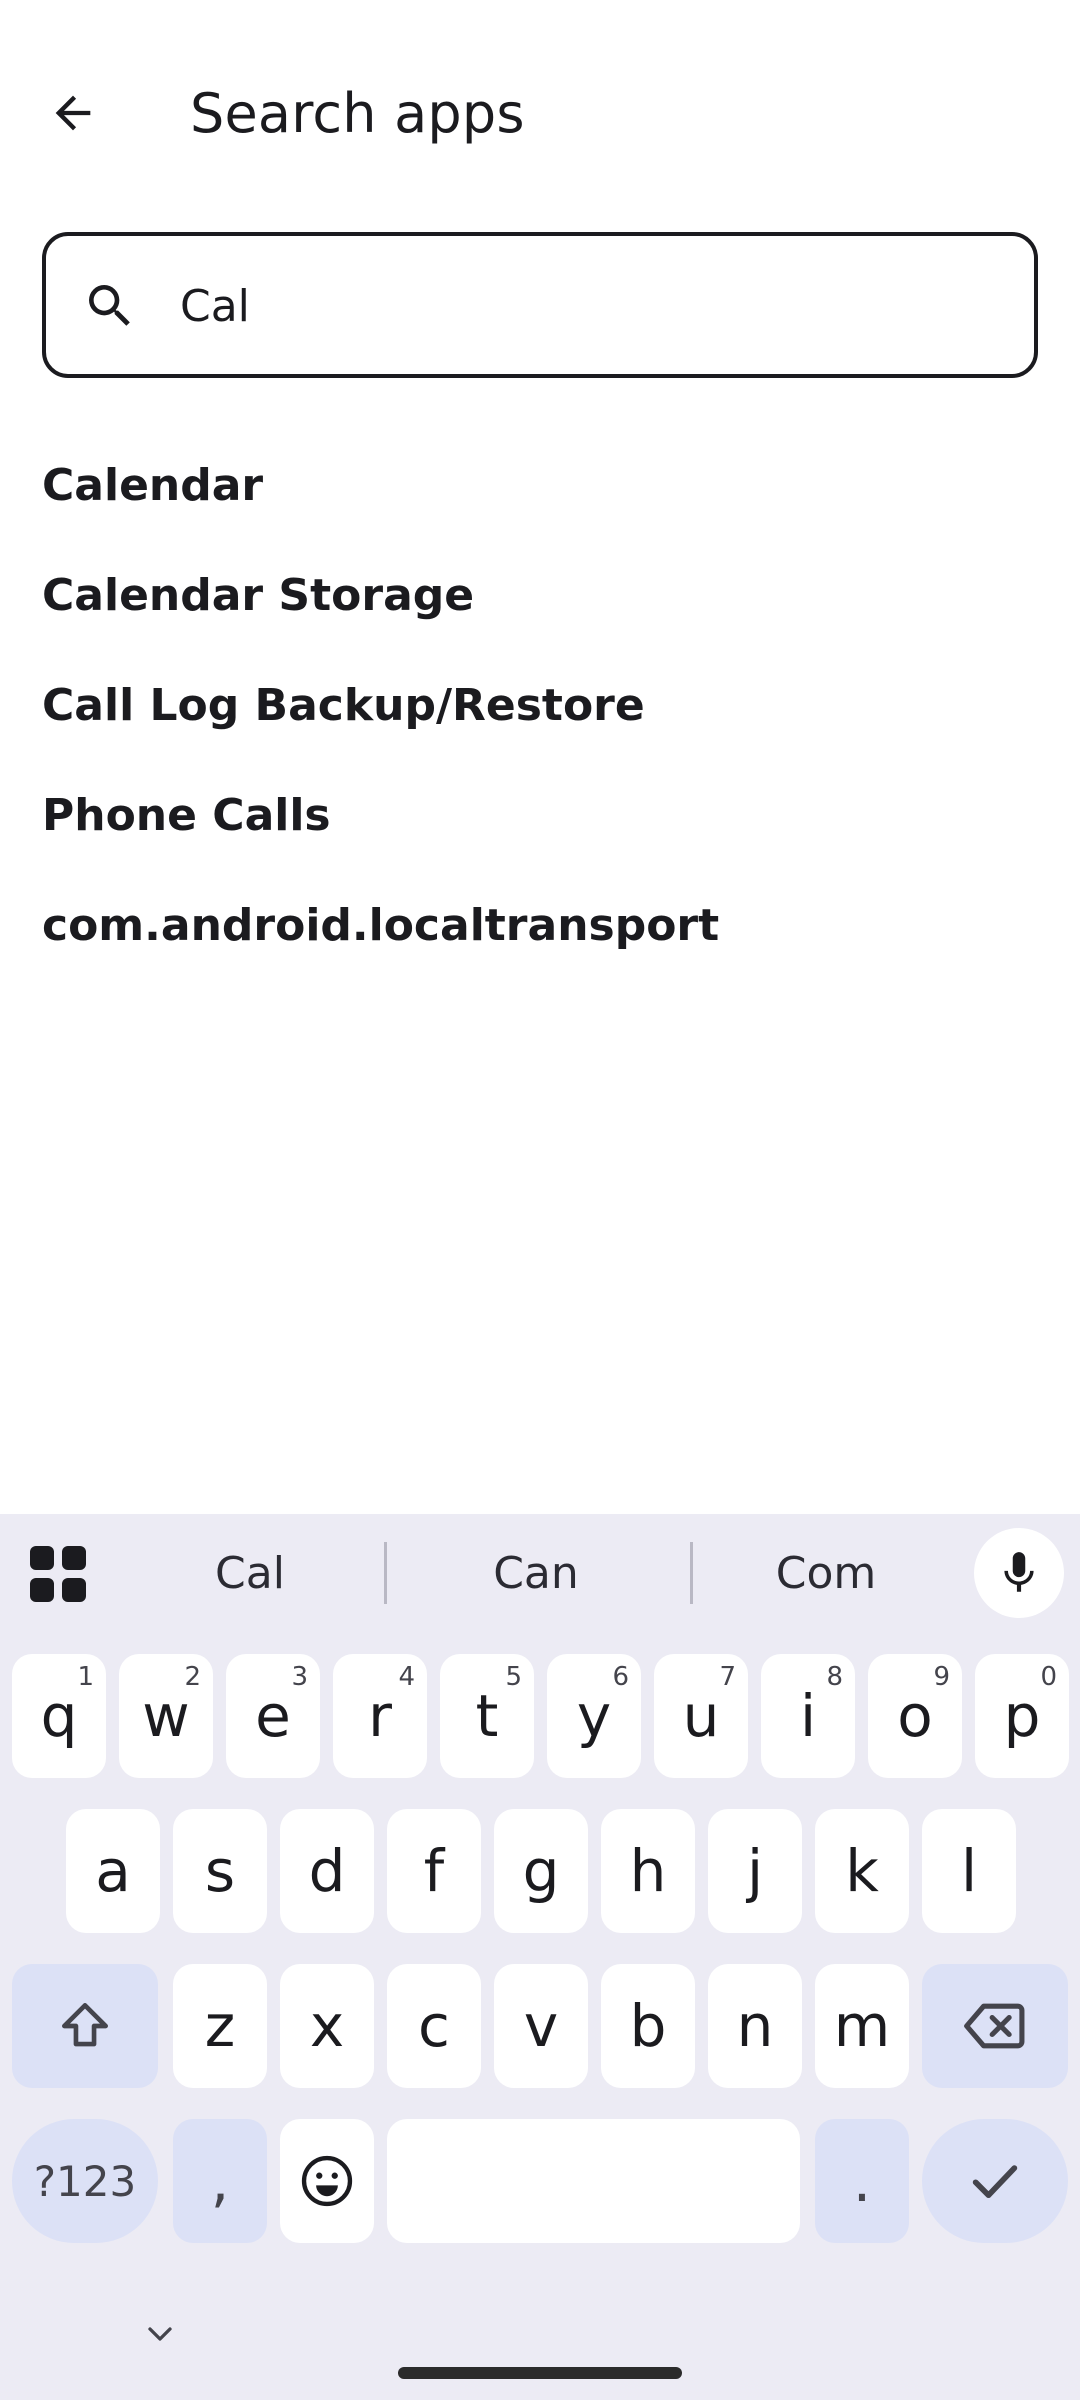  Describe the element at coordinates (542, 925) in the screenshot. I see `result-item-localtransport: com.android.localtransport` at that location.